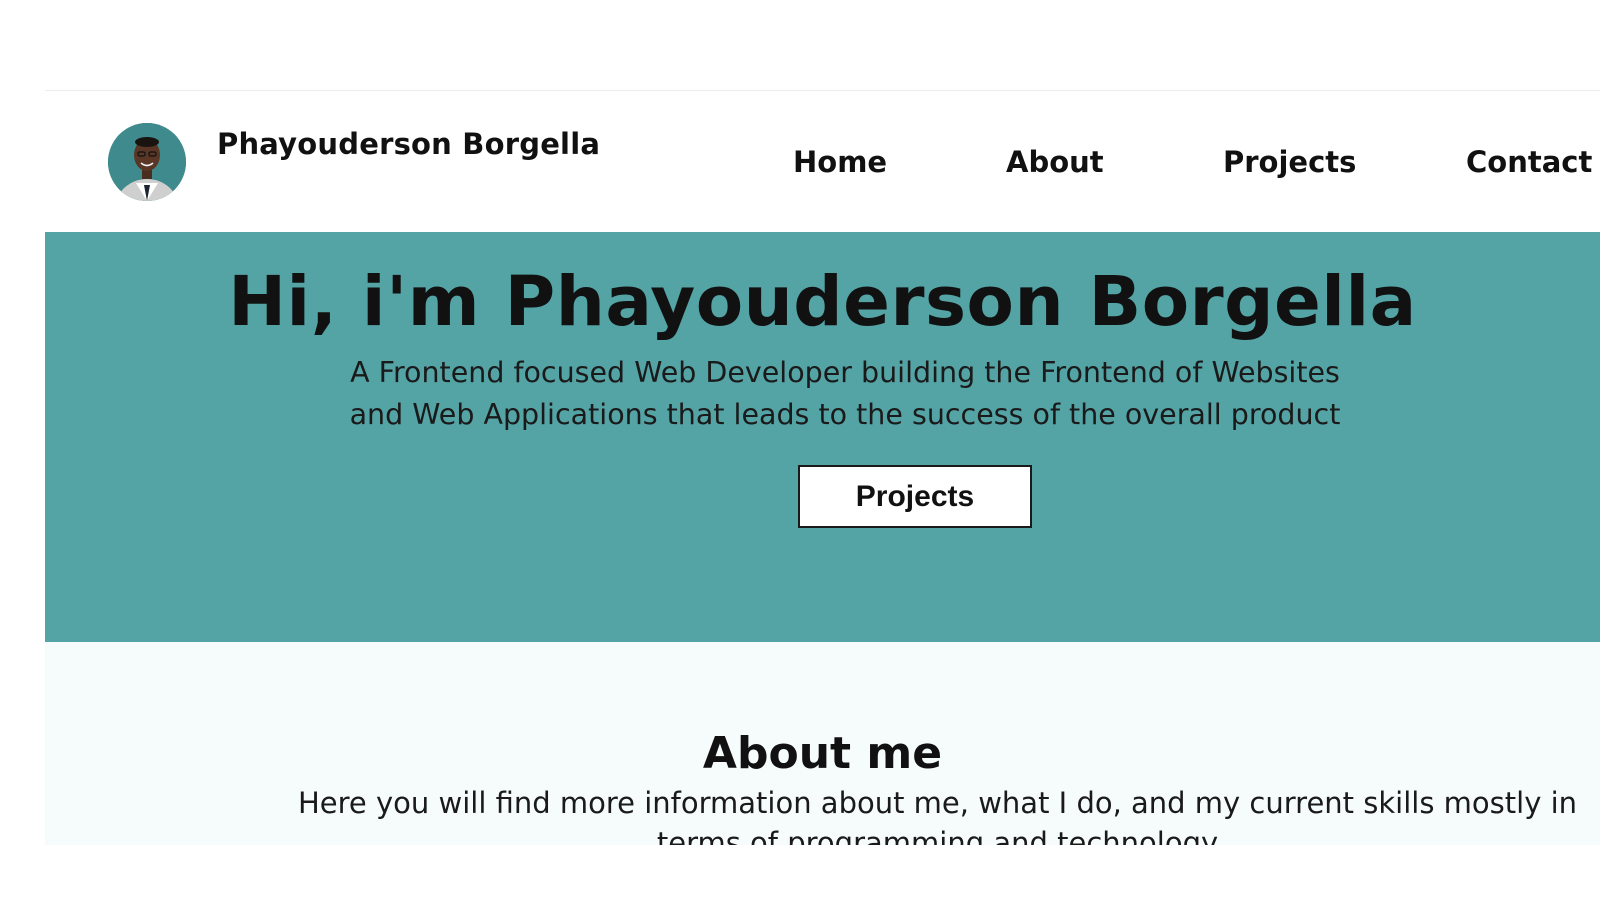 The image size is (1600, 900). I want to click on projects-button: Projects, so click(915, 496).